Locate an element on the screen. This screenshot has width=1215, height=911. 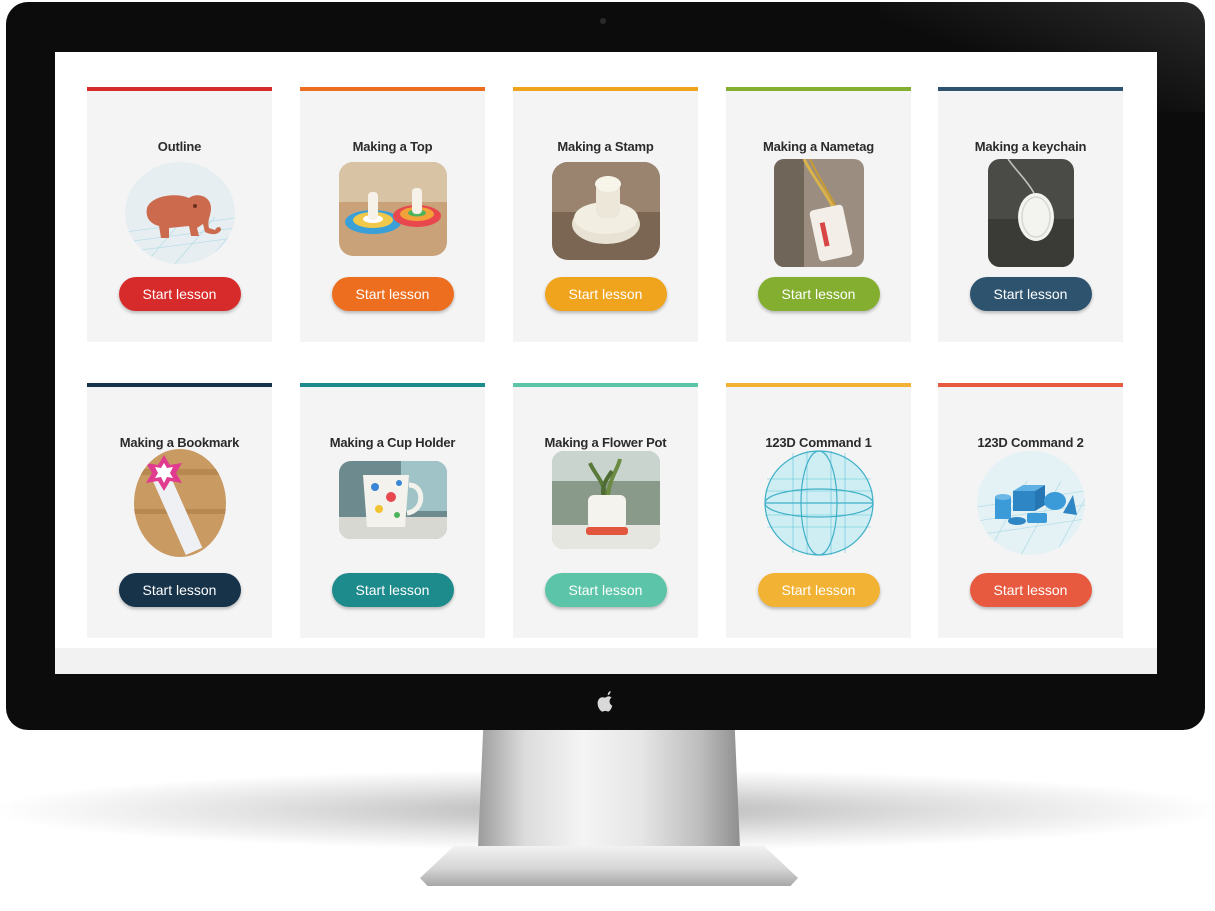
lesson-title: 123D Command 1 is located at coordinates (818, 442).